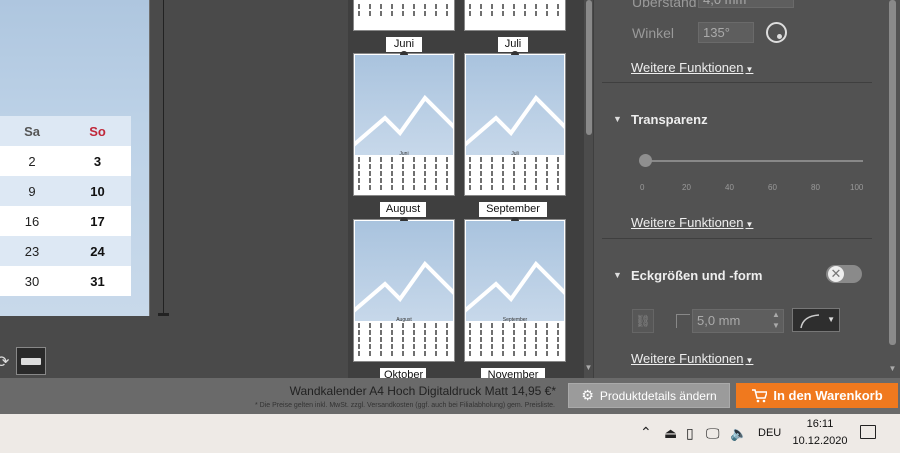 Image resolution: width=900 pixels, height=453 pixels. What do you see at coordinates (810, 321) in the screenshot?
I see `corner-shape-icon` at bounding box center [810, 321].